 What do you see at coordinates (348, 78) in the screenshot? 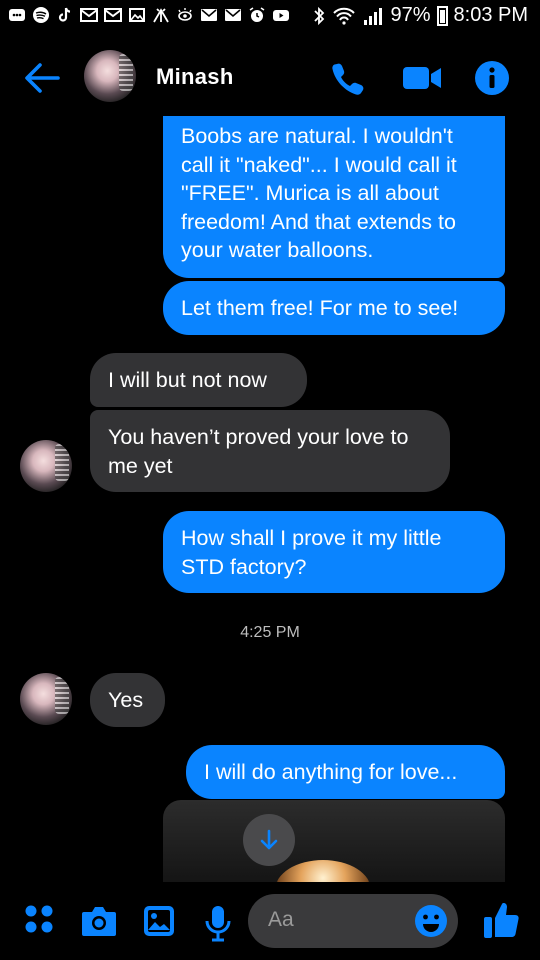
I see `phone-icon` at bounding box center [348, 78].